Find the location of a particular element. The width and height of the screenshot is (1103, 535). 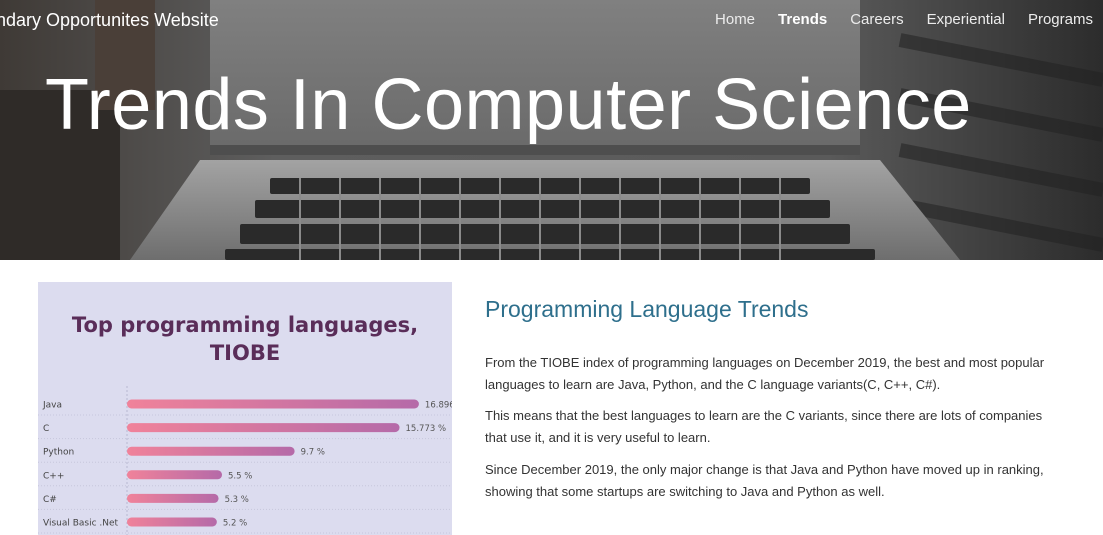

section-title: Programming Language Trends is located at coordinates (647, 309).